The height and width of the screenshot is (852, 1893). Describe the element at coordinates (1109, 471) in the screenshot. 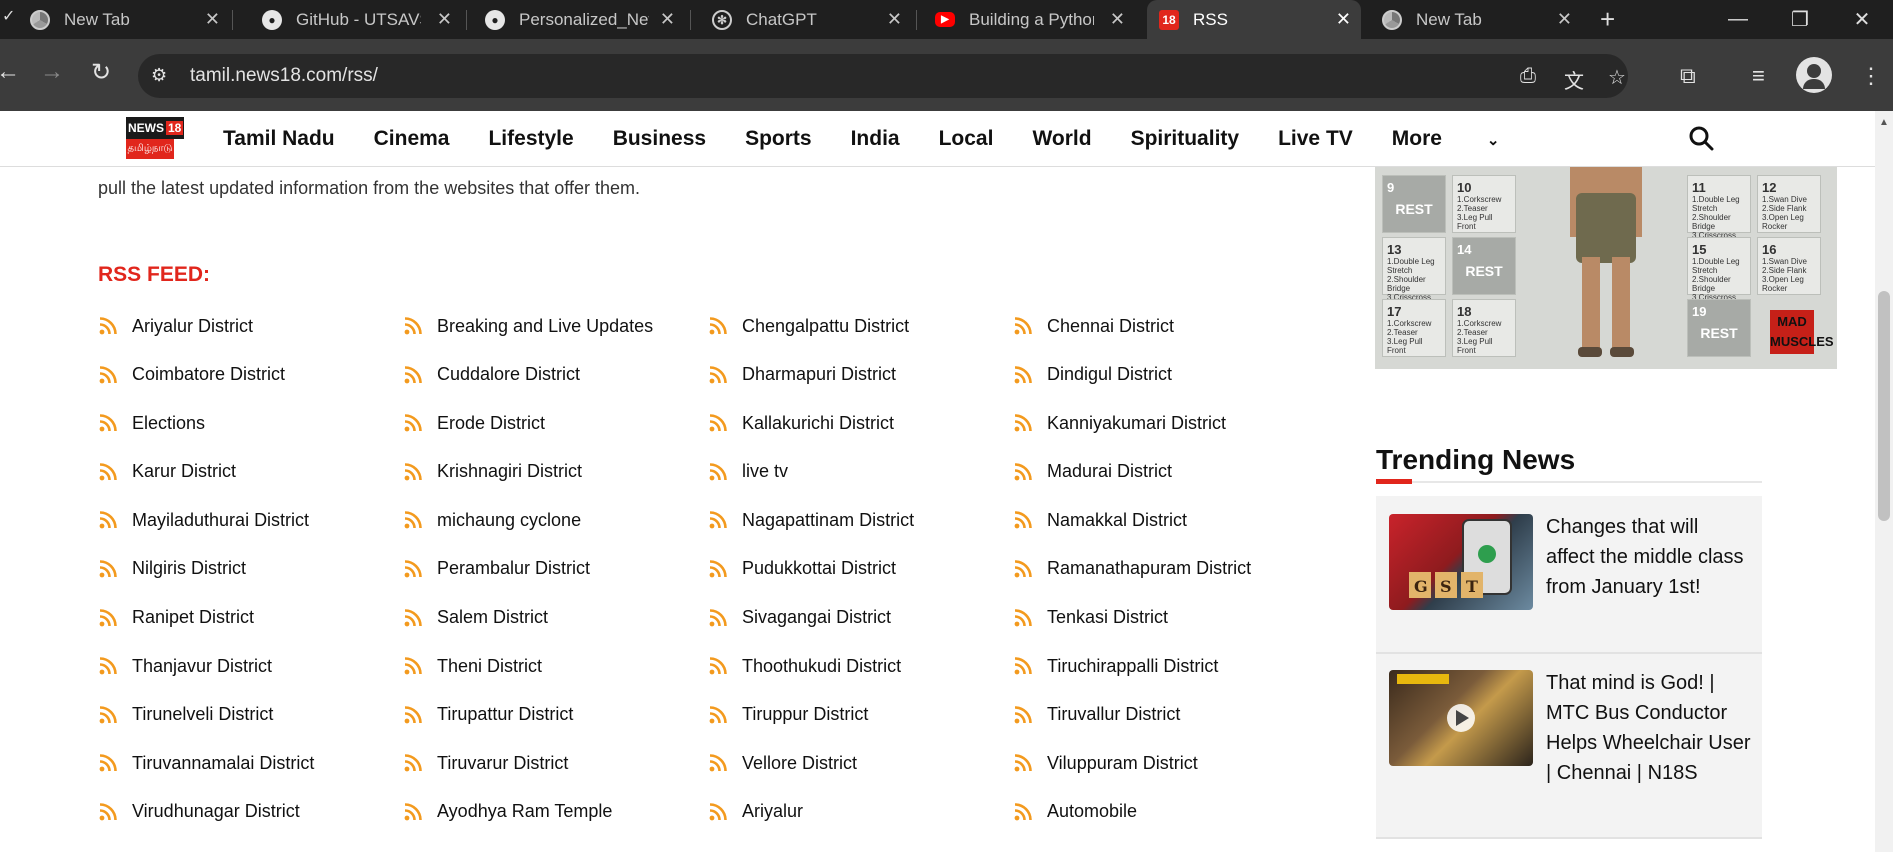

I see `rss-feed-label: Madurai District` at that location.